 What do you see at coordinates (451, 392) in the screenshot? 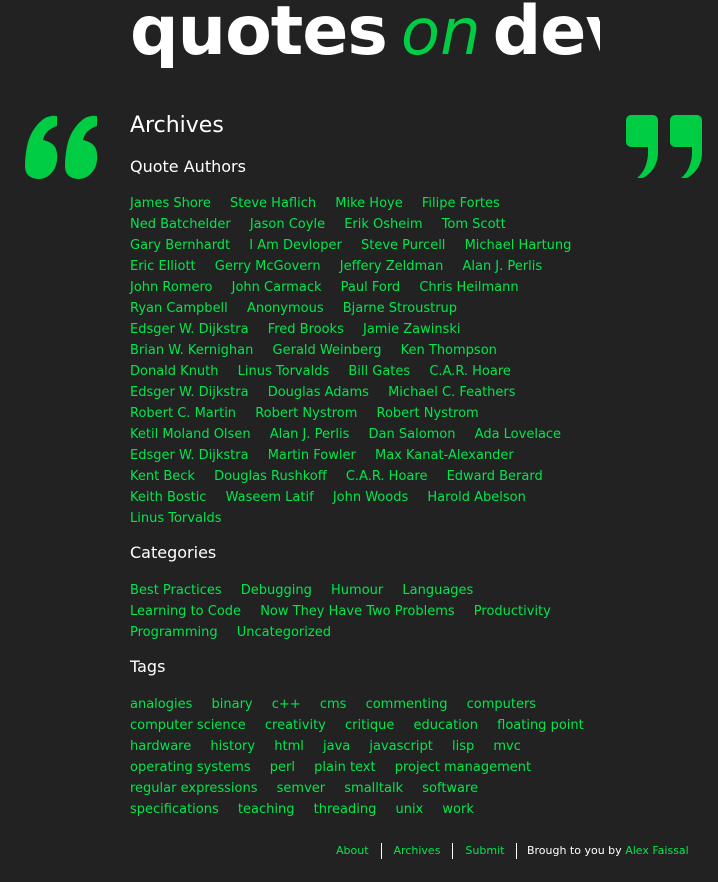
I see `author-link: Michael C. Feathers` at bounding box center [451, 392].